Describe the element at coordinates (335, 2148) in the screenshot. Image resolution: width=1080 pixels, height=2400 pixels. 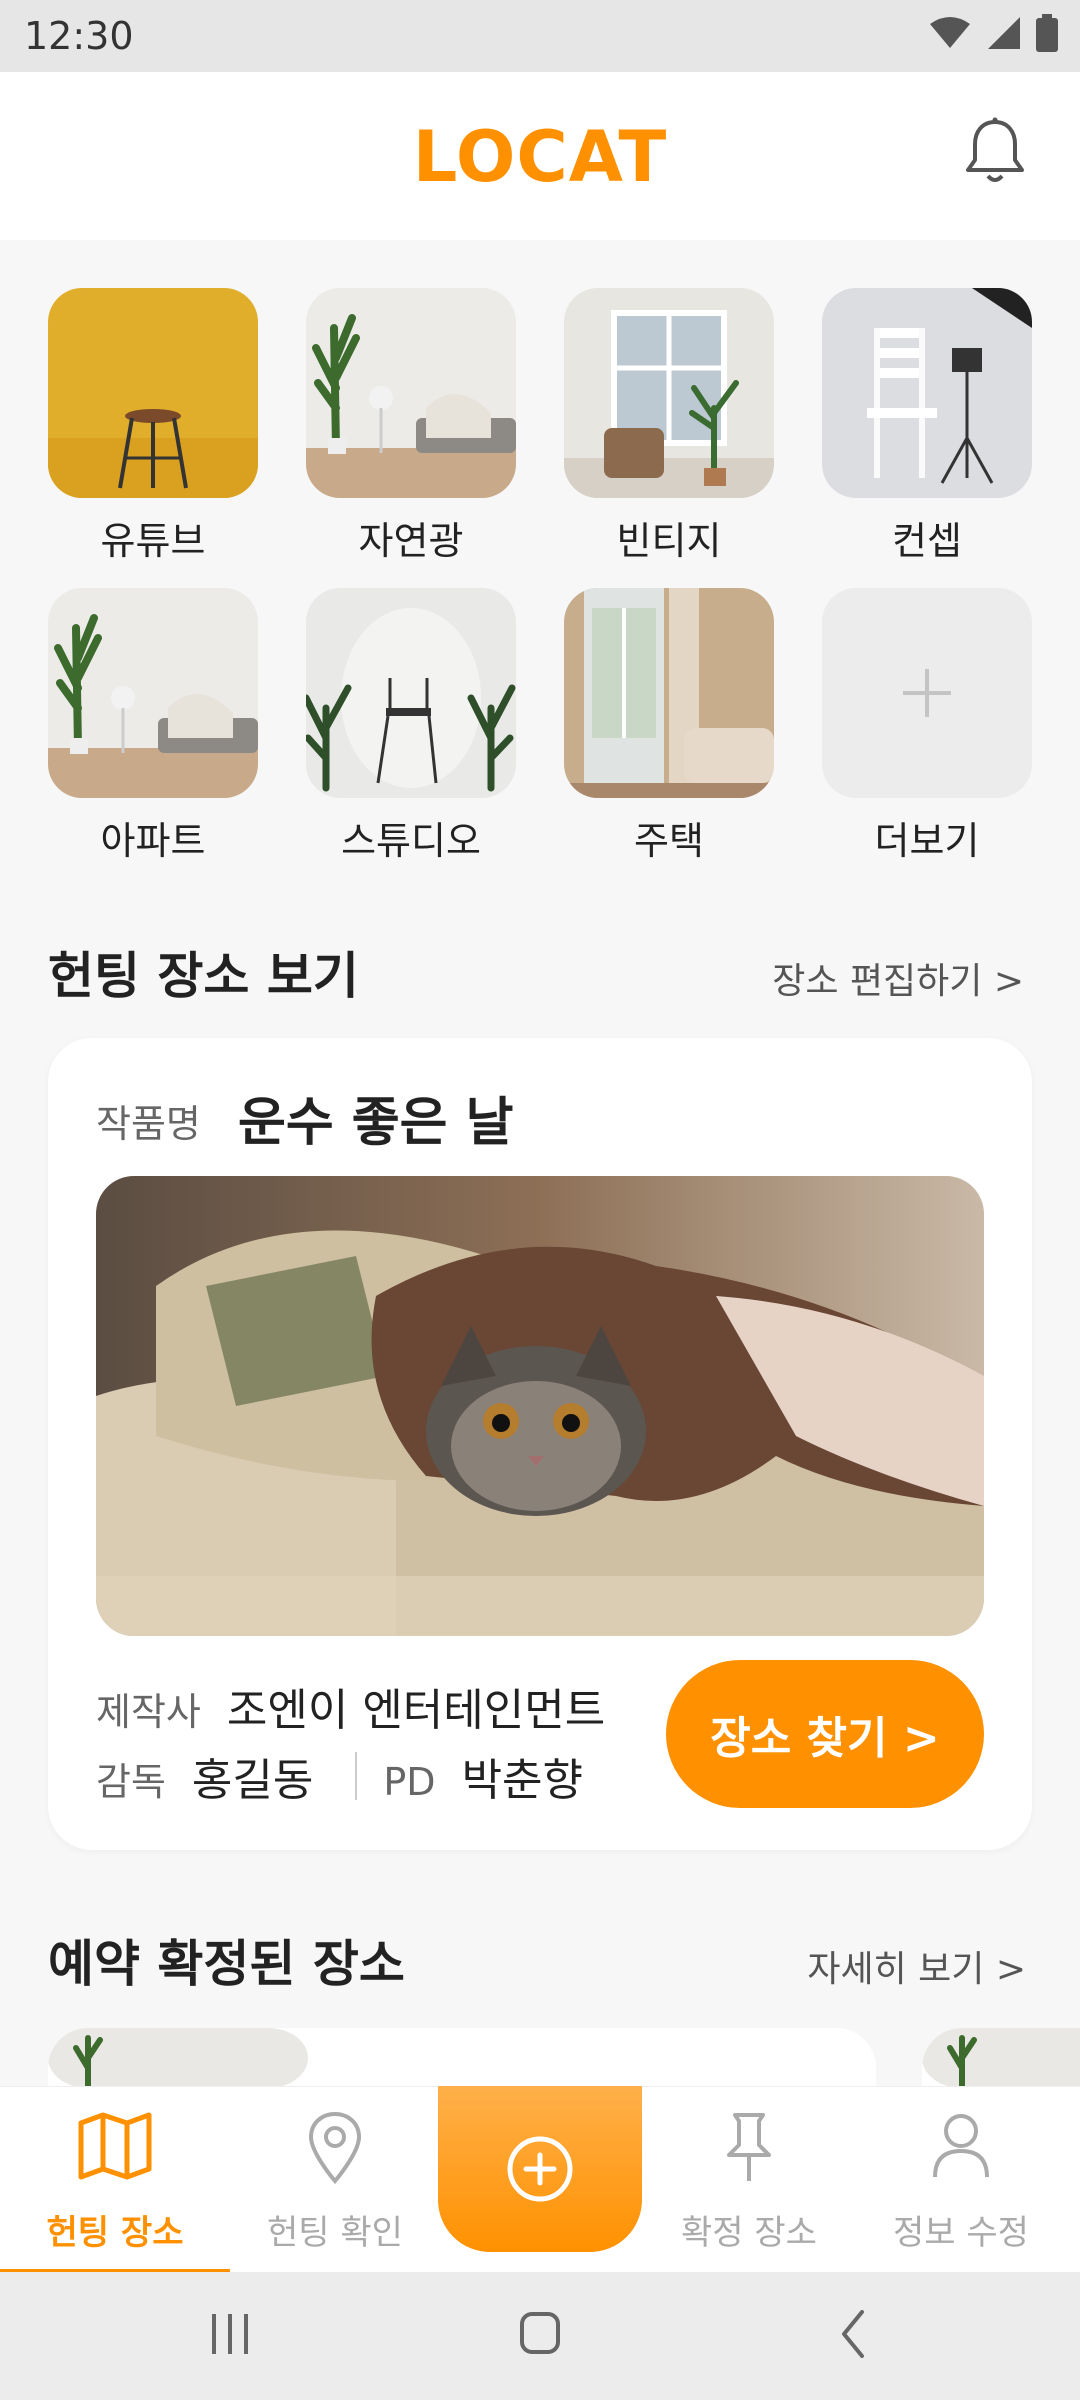
I see `location-pin-icon` at that location.